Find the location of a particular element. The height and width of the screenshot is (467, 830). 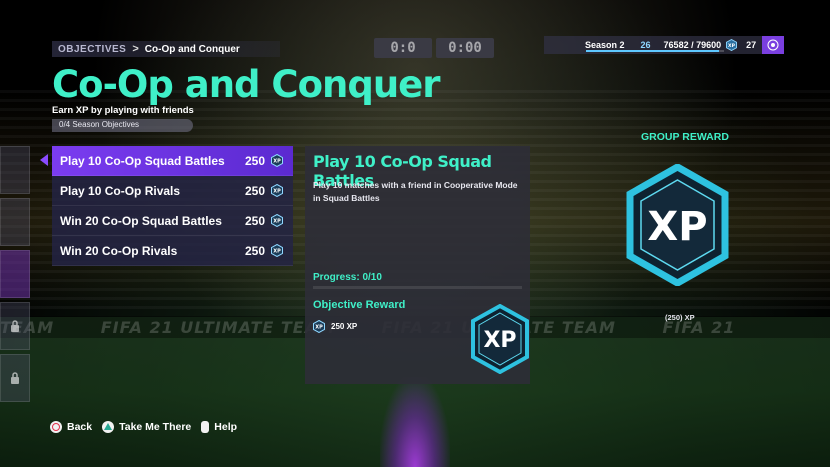

back-button: Back is located at coordinates (71, 427).